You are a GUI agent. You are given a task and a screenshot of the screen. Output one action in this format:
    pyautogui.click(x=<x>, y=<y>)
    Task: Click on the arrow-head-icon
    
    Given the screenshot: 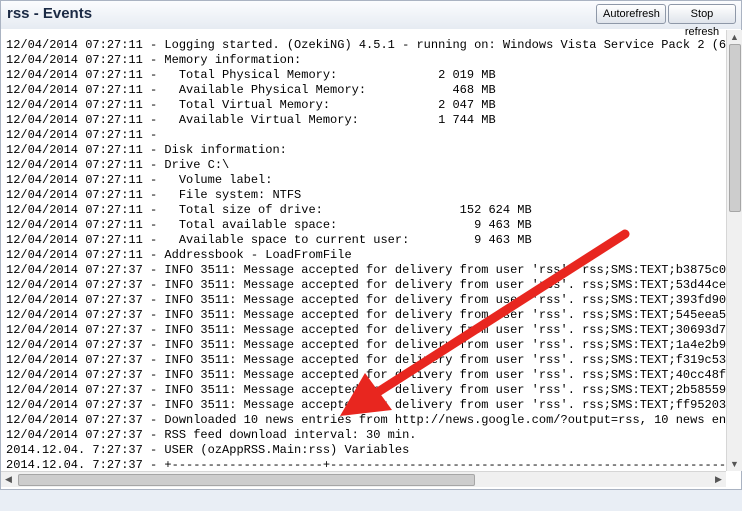 What is the action you would take?
    pyautogui.click(x=366, y=394)
    